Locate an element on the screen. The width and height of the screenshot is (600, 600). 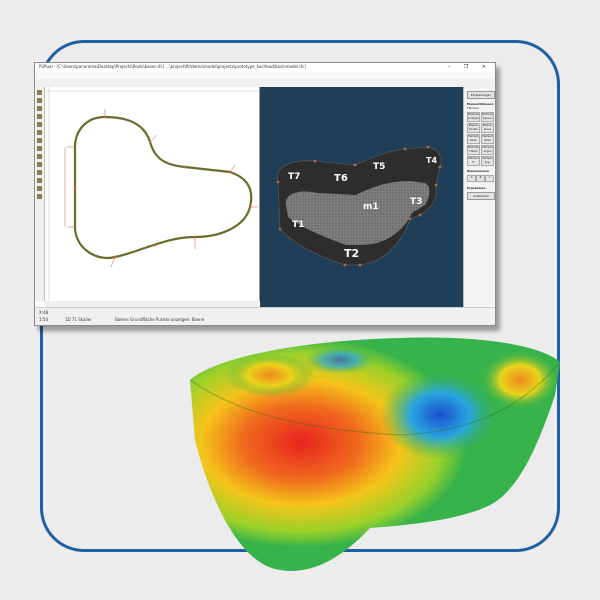
eraser-tool-icon is located at coordinates (39, 188).